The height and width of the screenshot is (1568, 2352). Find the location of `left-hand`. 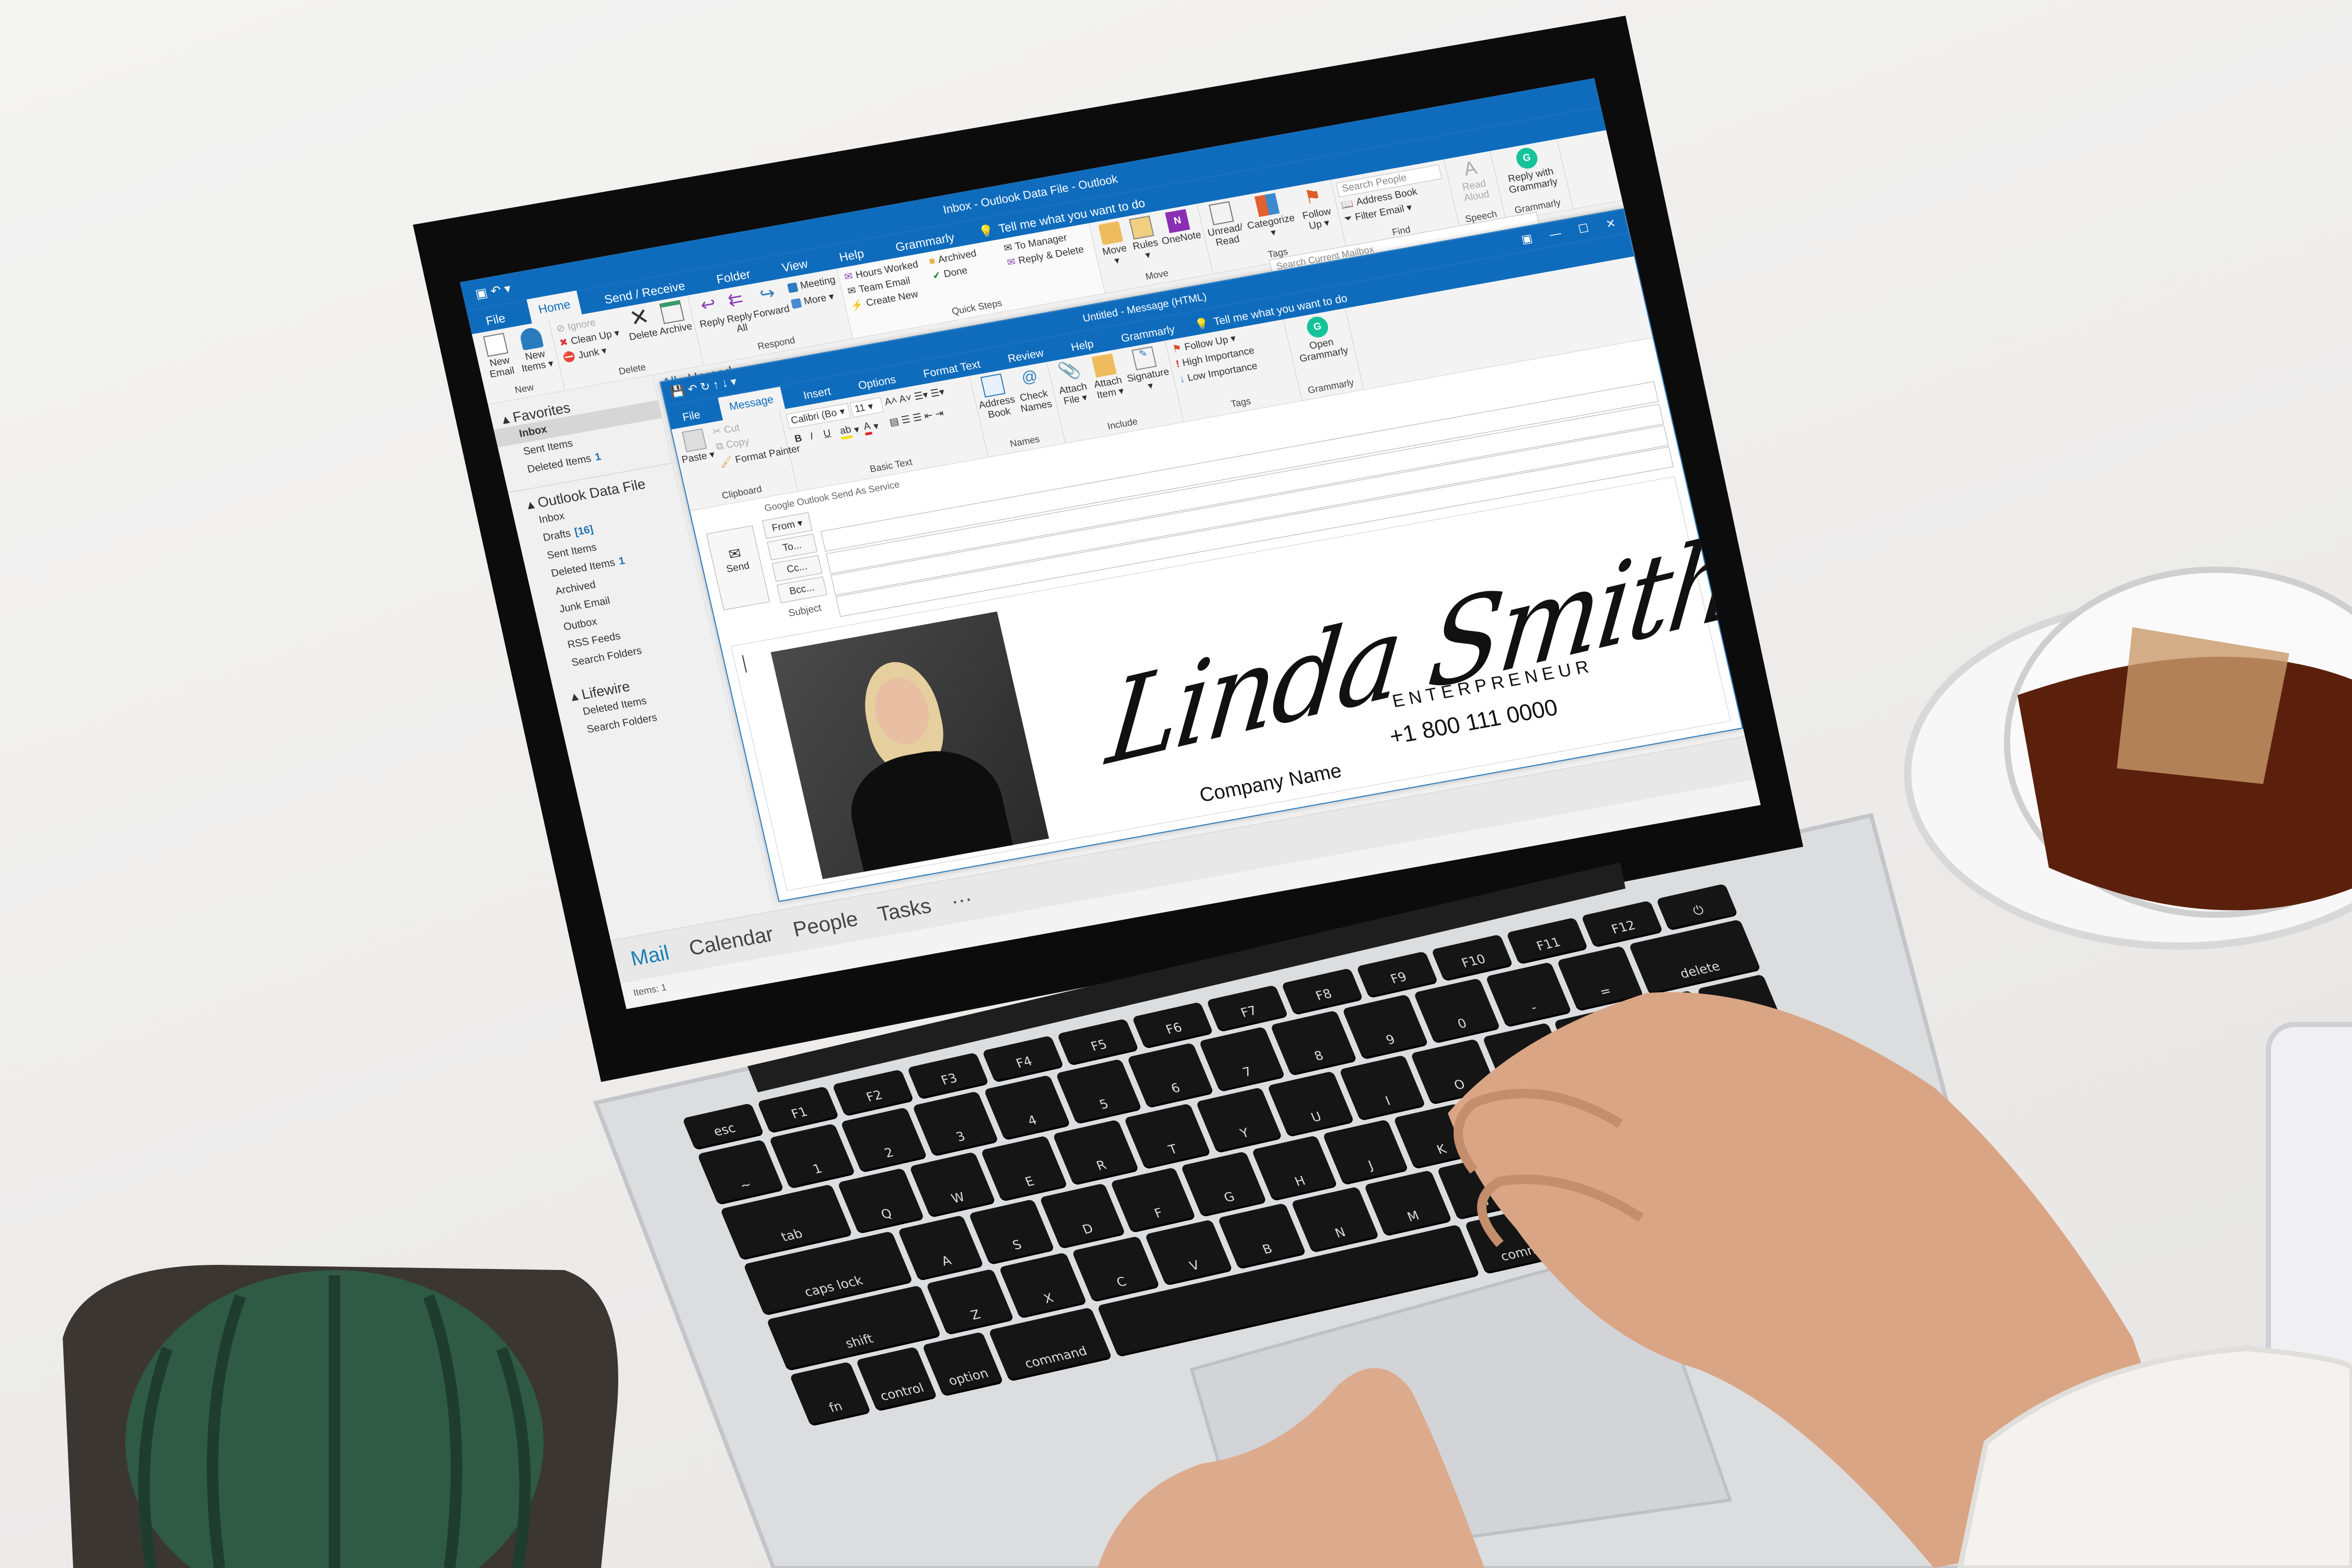

left-hand is located at coordinates (1291, 1468).